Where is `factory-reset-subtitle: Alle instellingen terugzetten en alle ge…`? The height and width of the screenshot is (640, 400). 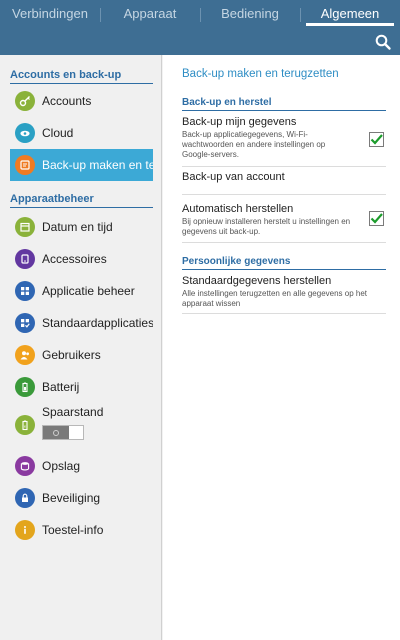 factory-reset-subtitle: Alle instellingen terugzetten en alle ge… is located at coordinates (275, 298).